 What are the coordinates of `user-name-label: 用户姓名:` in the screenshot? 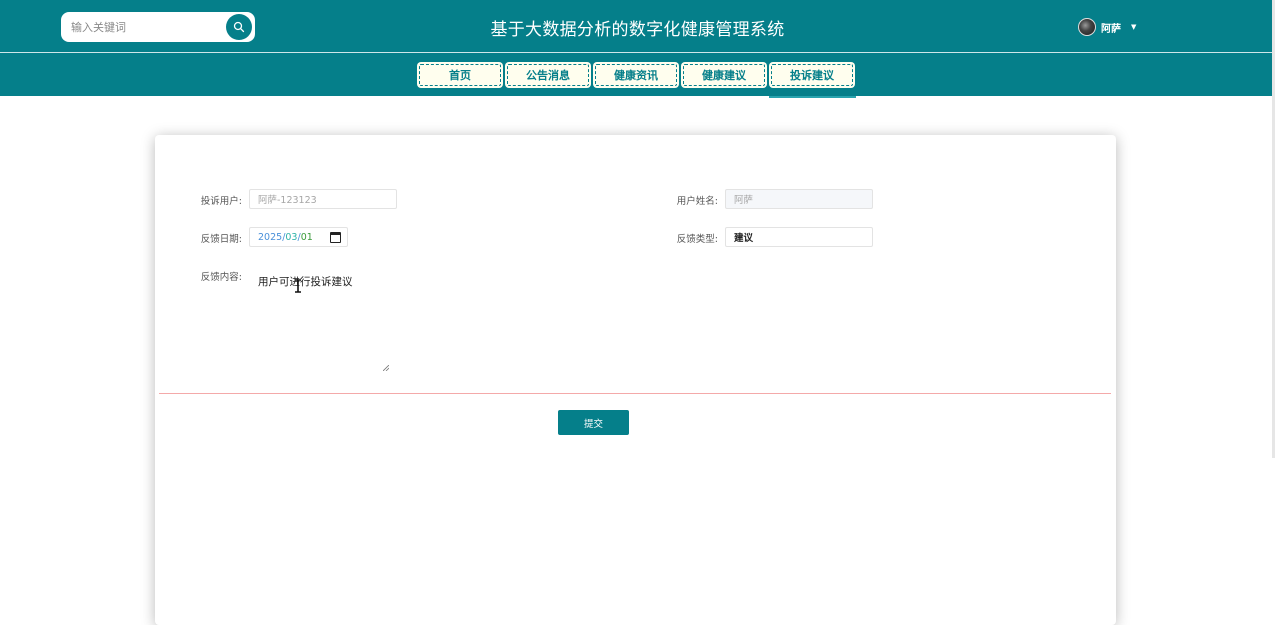 It's located at (697, 201).